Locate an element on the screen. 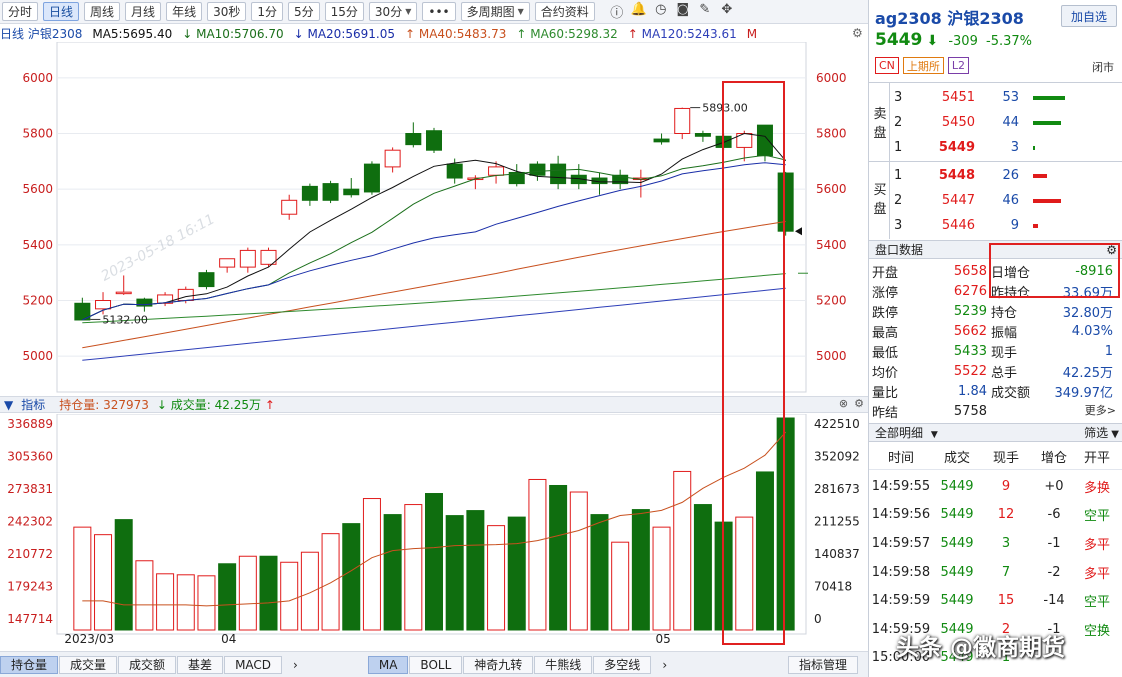 This screenshot has height=677, width=1122. period-button-3: 月线 is located at coordinates (143, 11).